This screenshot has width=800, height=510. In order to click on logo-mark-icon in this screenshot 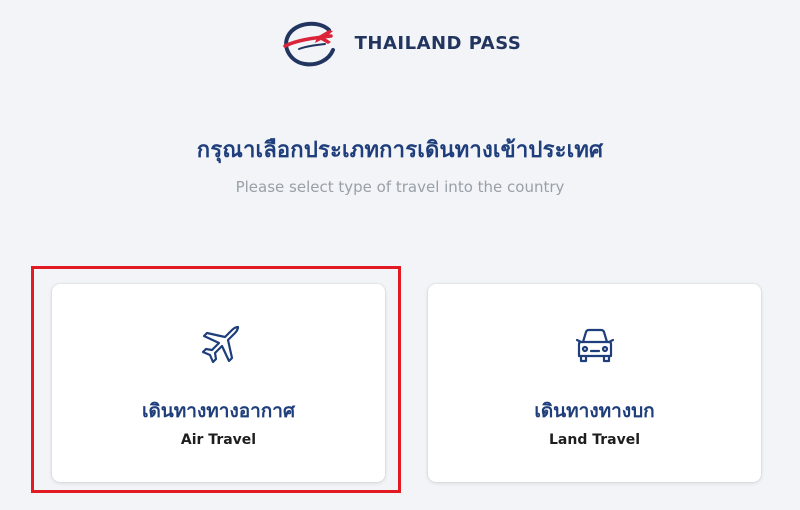, I will do `click(308, 44)`.